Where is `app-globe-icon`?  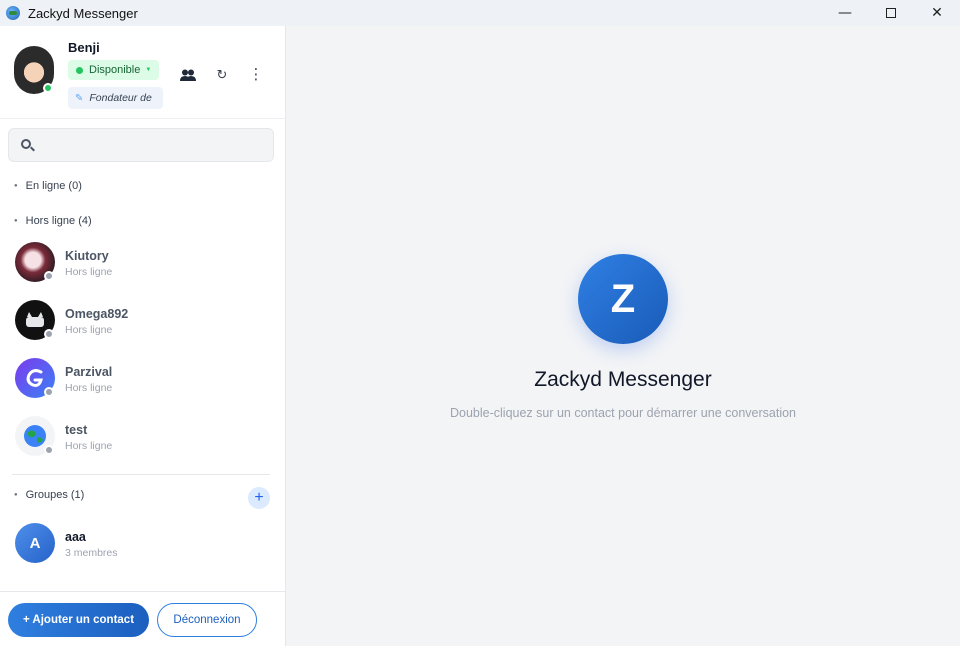 app-globe-icon is located at coordinates (13, 13).